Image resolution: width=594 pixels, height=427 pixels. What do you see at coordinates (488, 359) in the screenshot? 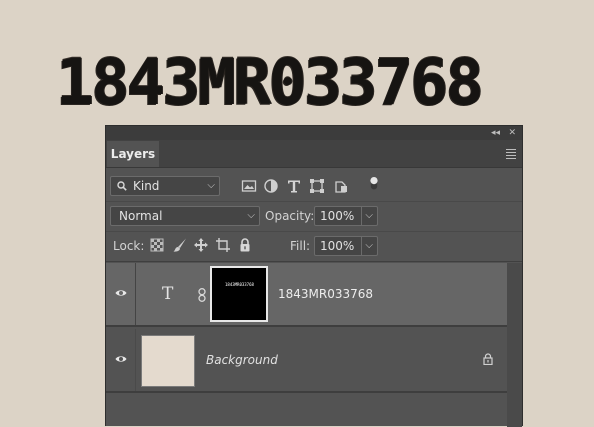
I see `lock-icon` at bounding box center [488, 359].